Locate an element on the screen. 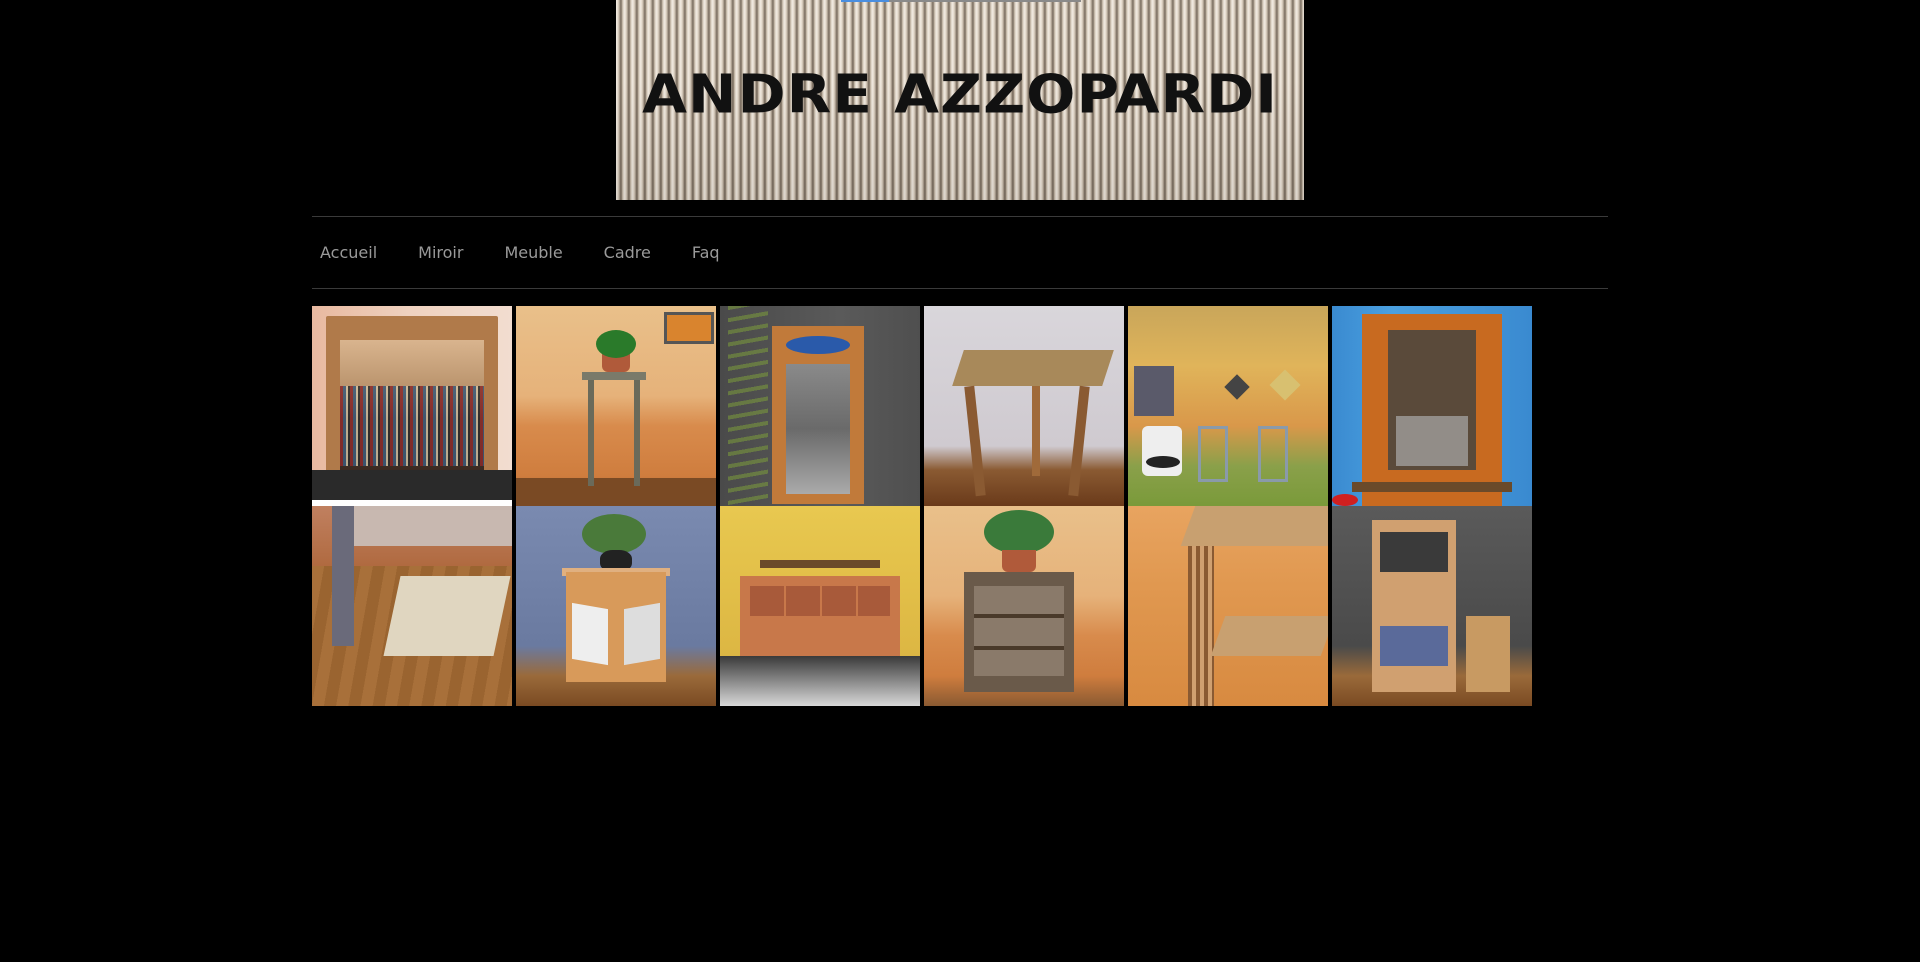 This screenshot has height=962, width=1920. gallery-thumb-headboard is located at coordinates (820, 606).